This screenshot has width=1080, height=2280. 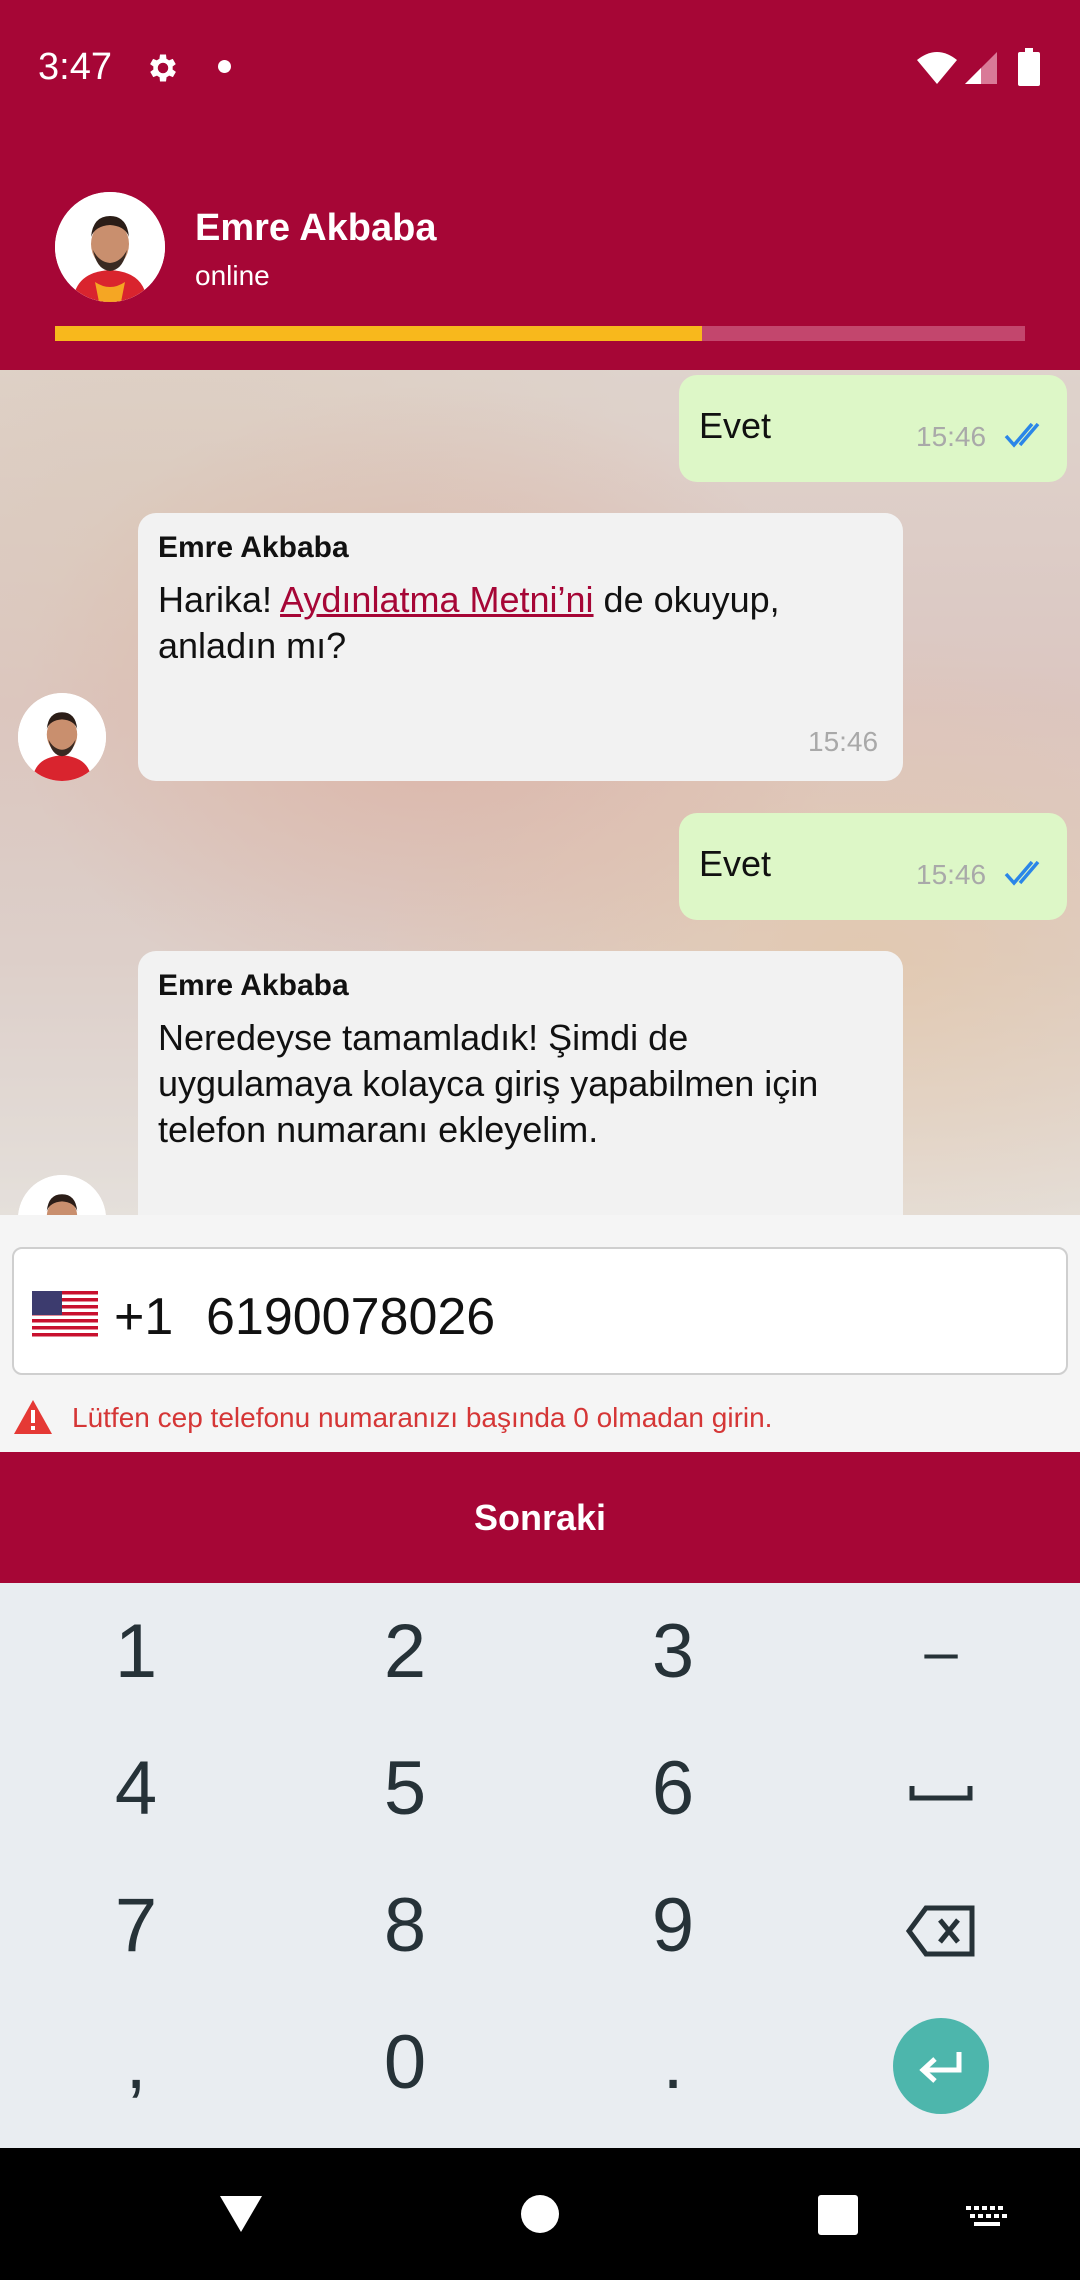 What do you see at coordinates (136, 1788) in the screenshot?
I see `key-4: 4` at bounding box center [136, 1788].